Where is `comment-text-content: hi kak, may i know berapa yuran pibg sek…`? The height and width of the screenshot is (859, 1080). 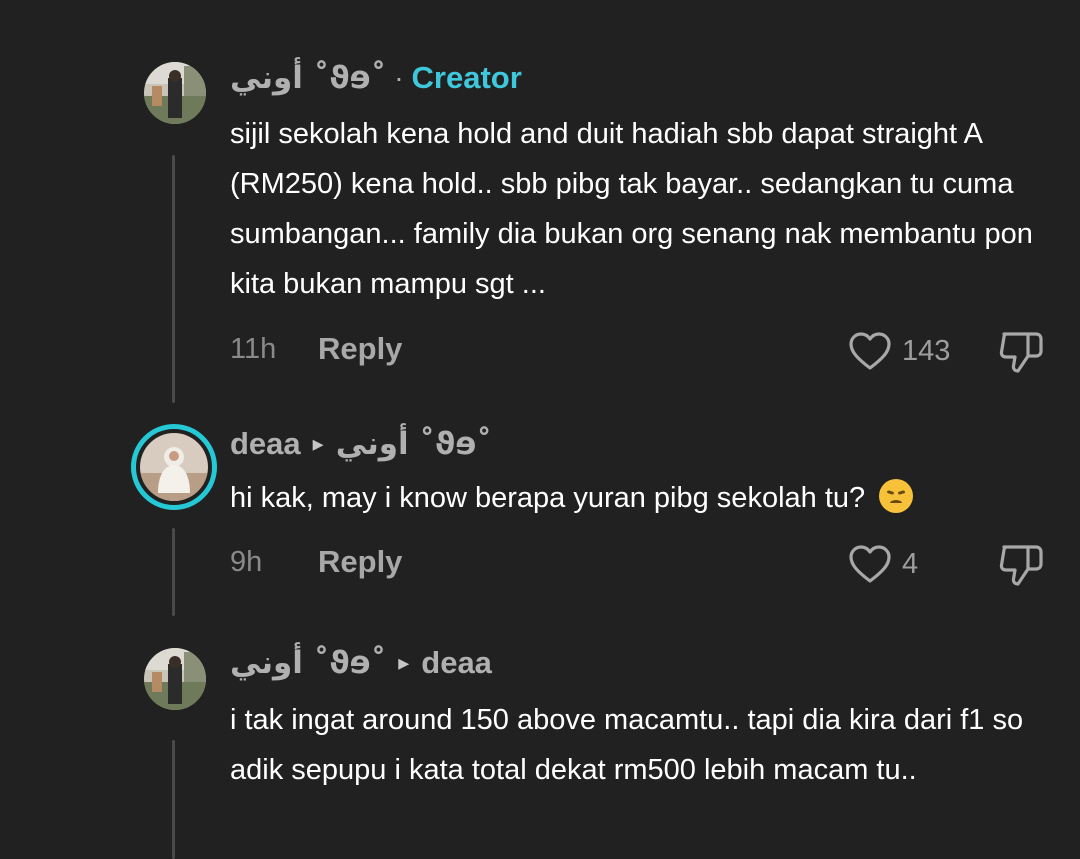
comment-text-content: hi kak, may i know berapa yuran pibg sek… is located at coordinates (548, 498).